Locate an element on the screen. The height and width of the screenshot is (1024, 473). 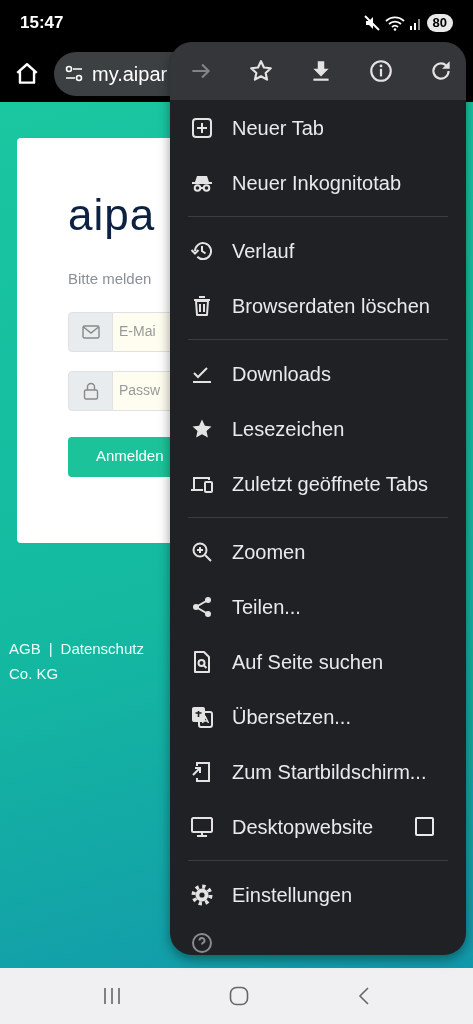
share-icon is located at coordinates (202, 606).